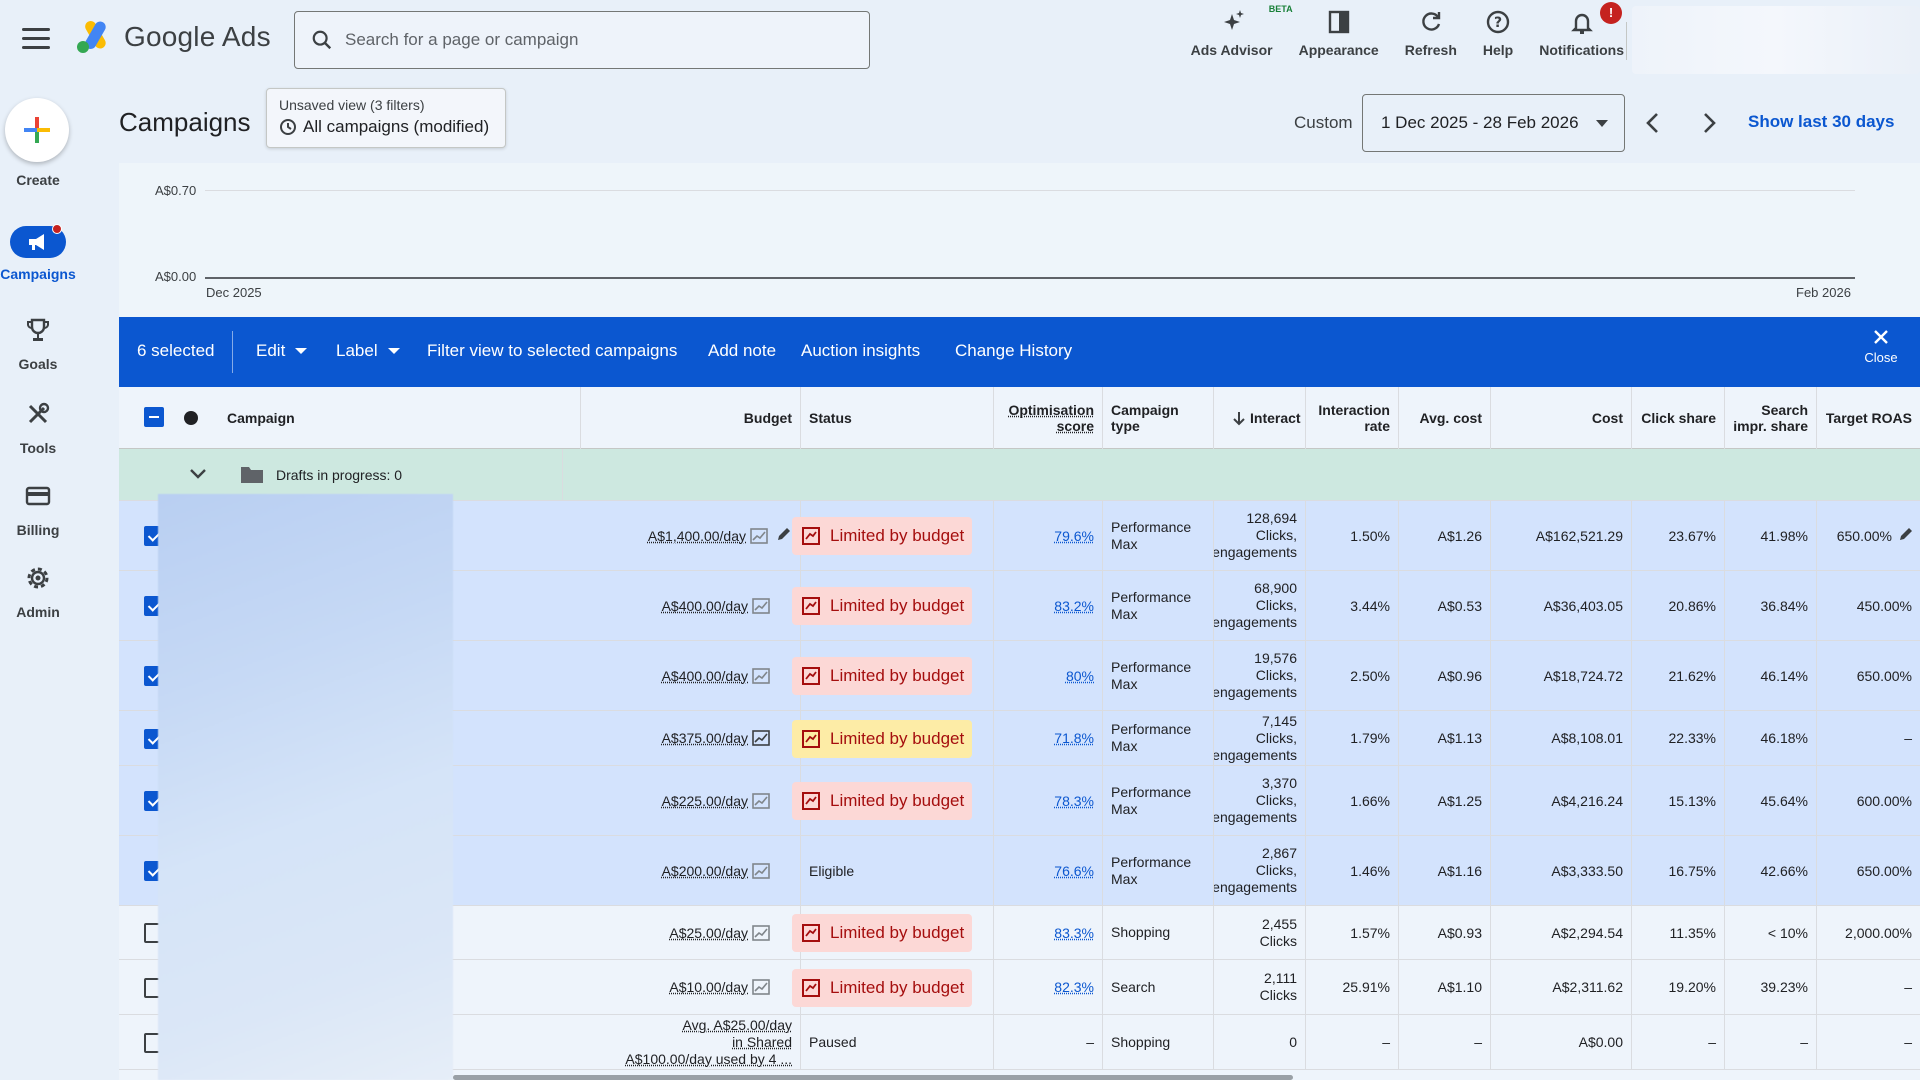  What do you see at coordinates (1776, 40) in the screenshot?
I see `account-area` at bounding box center [1776, 40].